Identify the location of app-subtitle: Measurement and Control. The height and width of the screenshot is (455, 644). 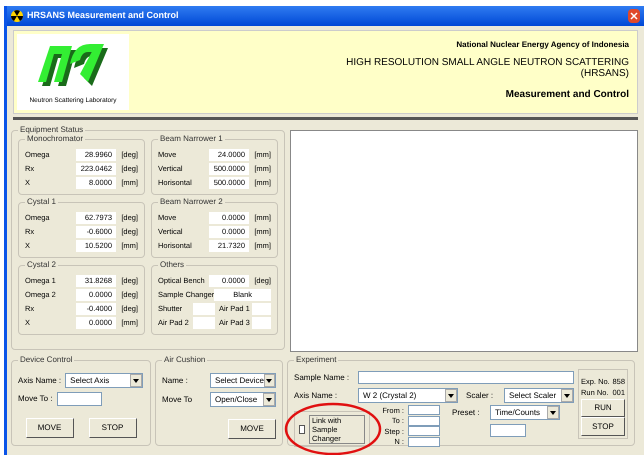
(567, 95).